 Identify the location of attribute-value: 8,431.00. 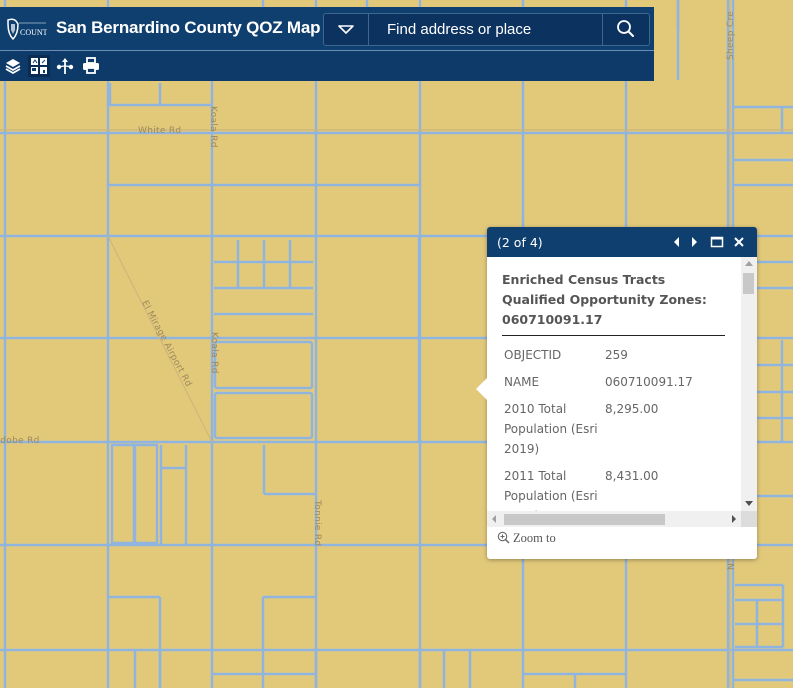
(632, 476).